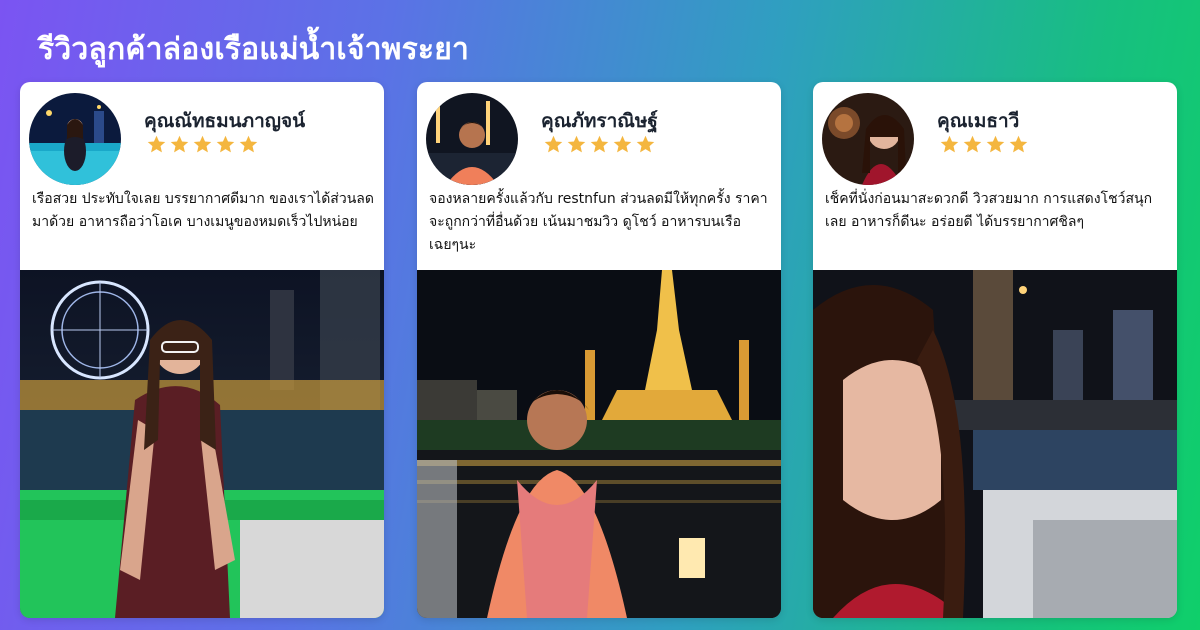 This screenshot has height=630, width=1200. I want to click on page-title: รีวิวลูกค้าล่องเรือแม่น้ำเจ้าพระยา, so click(254, 49).